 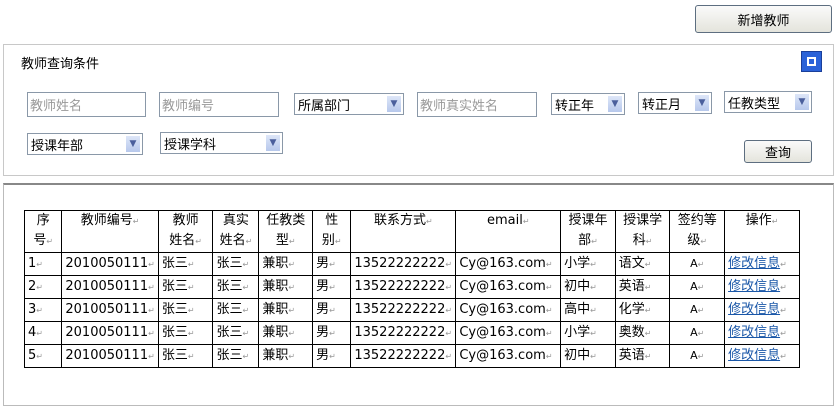 I want to click on teacher-name-input: 教师姓名, so click(x=86, y=104).